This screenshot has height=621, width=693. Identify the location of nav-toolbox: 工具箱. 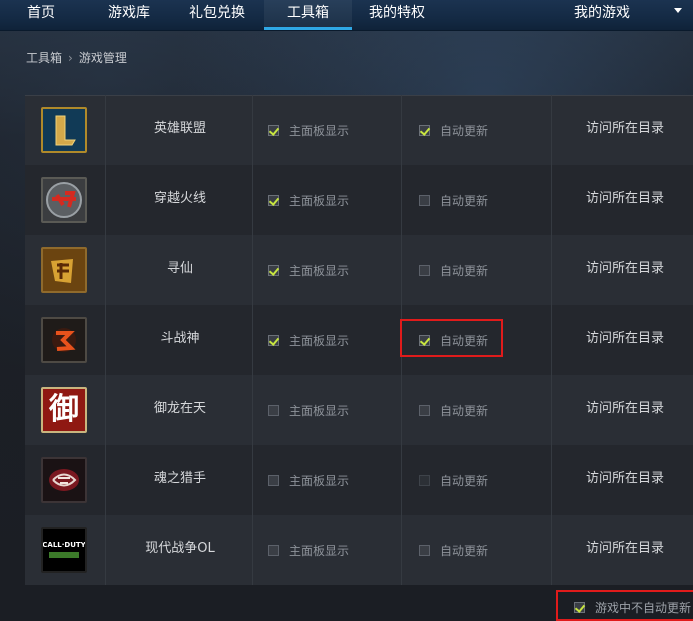
(308, 15).